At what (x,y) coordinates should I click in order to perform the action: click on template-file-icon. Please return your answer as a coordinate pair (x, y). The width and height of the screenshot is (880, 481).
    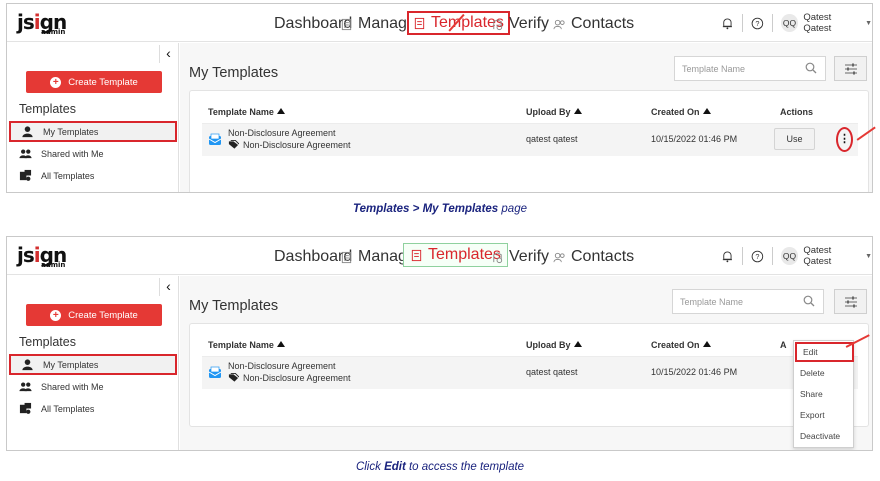
    Looking at the image, I should click on (215, 372).